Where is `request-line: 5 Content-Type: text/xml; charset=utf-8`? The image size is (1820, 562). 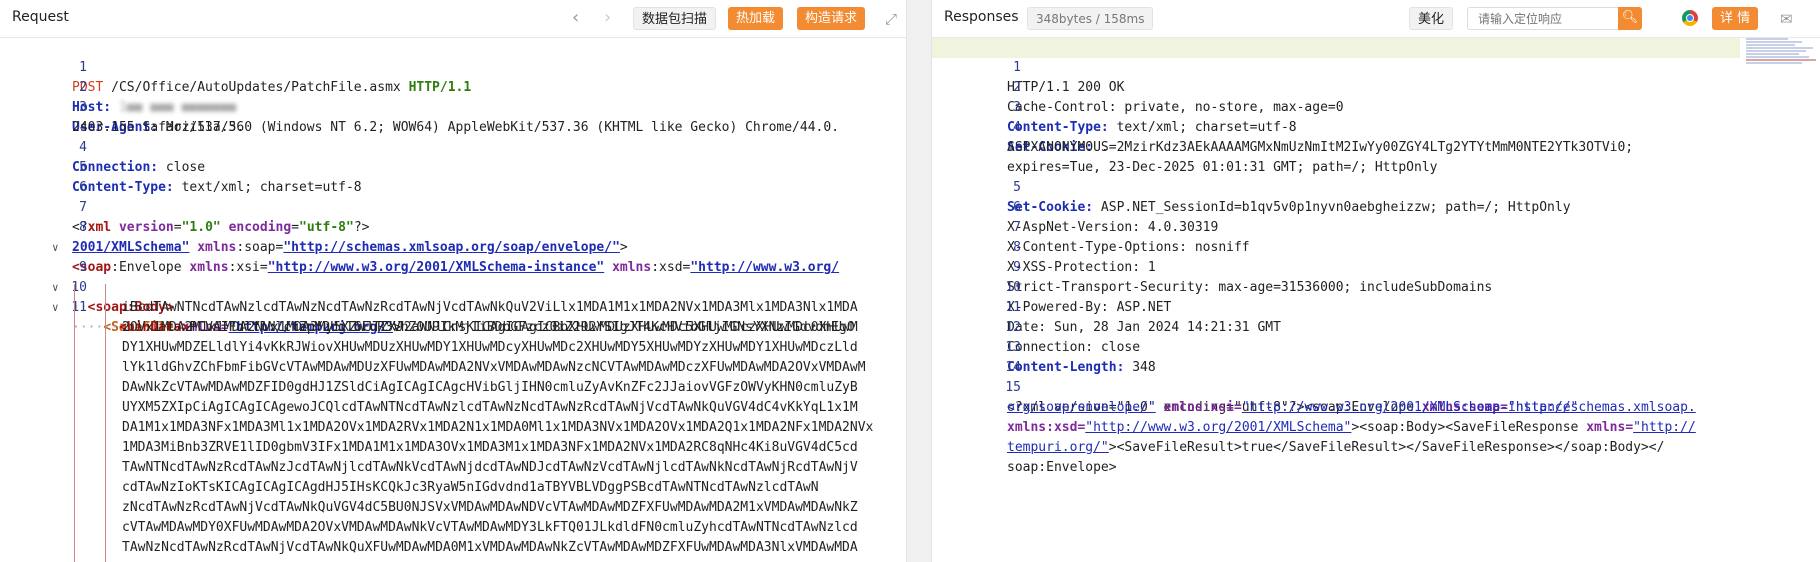 request-line: 5 Content-Type: text/xml; charset=utf-8 is located at coordinates (217, 177).